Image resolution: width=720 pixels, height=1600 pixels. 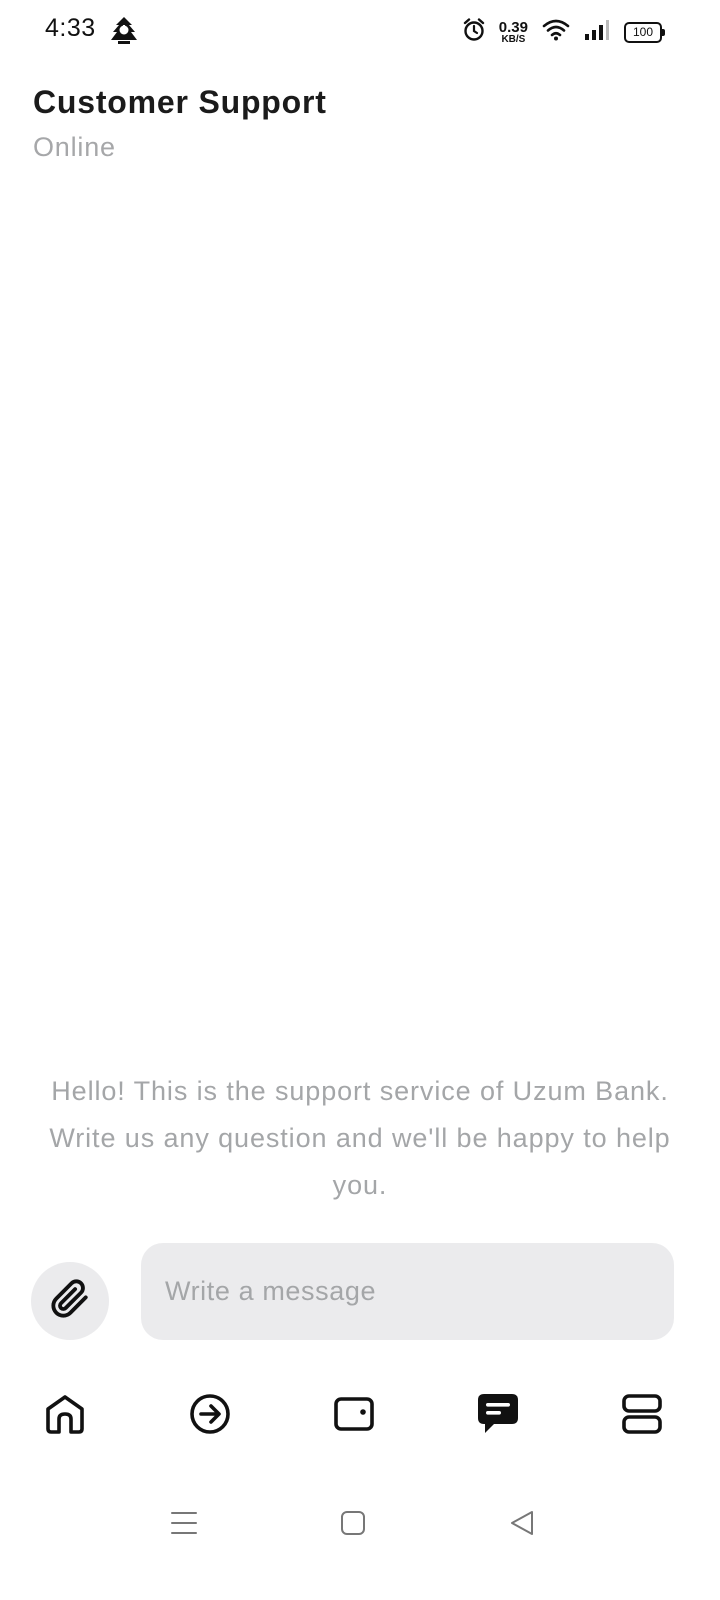 I want to click on system-nav, so click(x=360, y=1525).